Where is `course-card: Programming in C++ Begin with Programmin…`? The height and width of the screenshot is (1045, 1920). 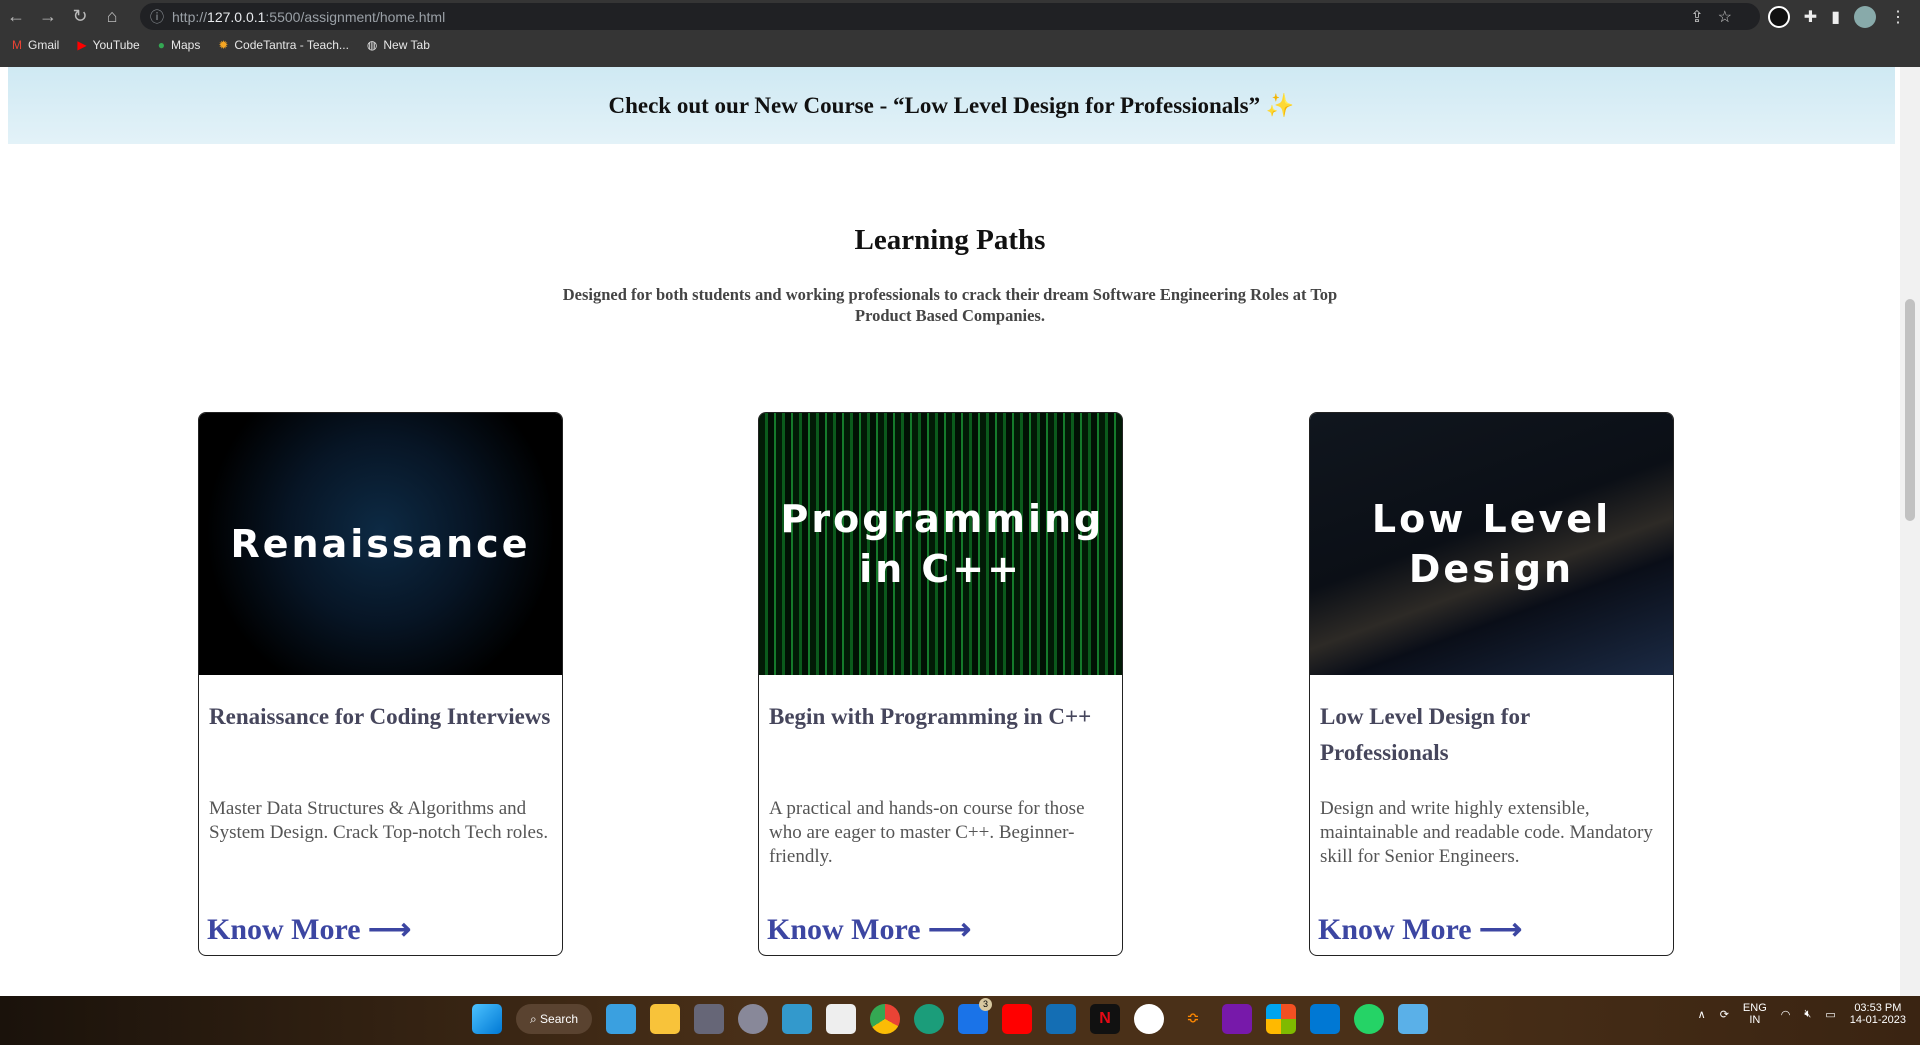 course-card: Programming in C++ Begin with Programmin… is located at coordinates (940, 684).